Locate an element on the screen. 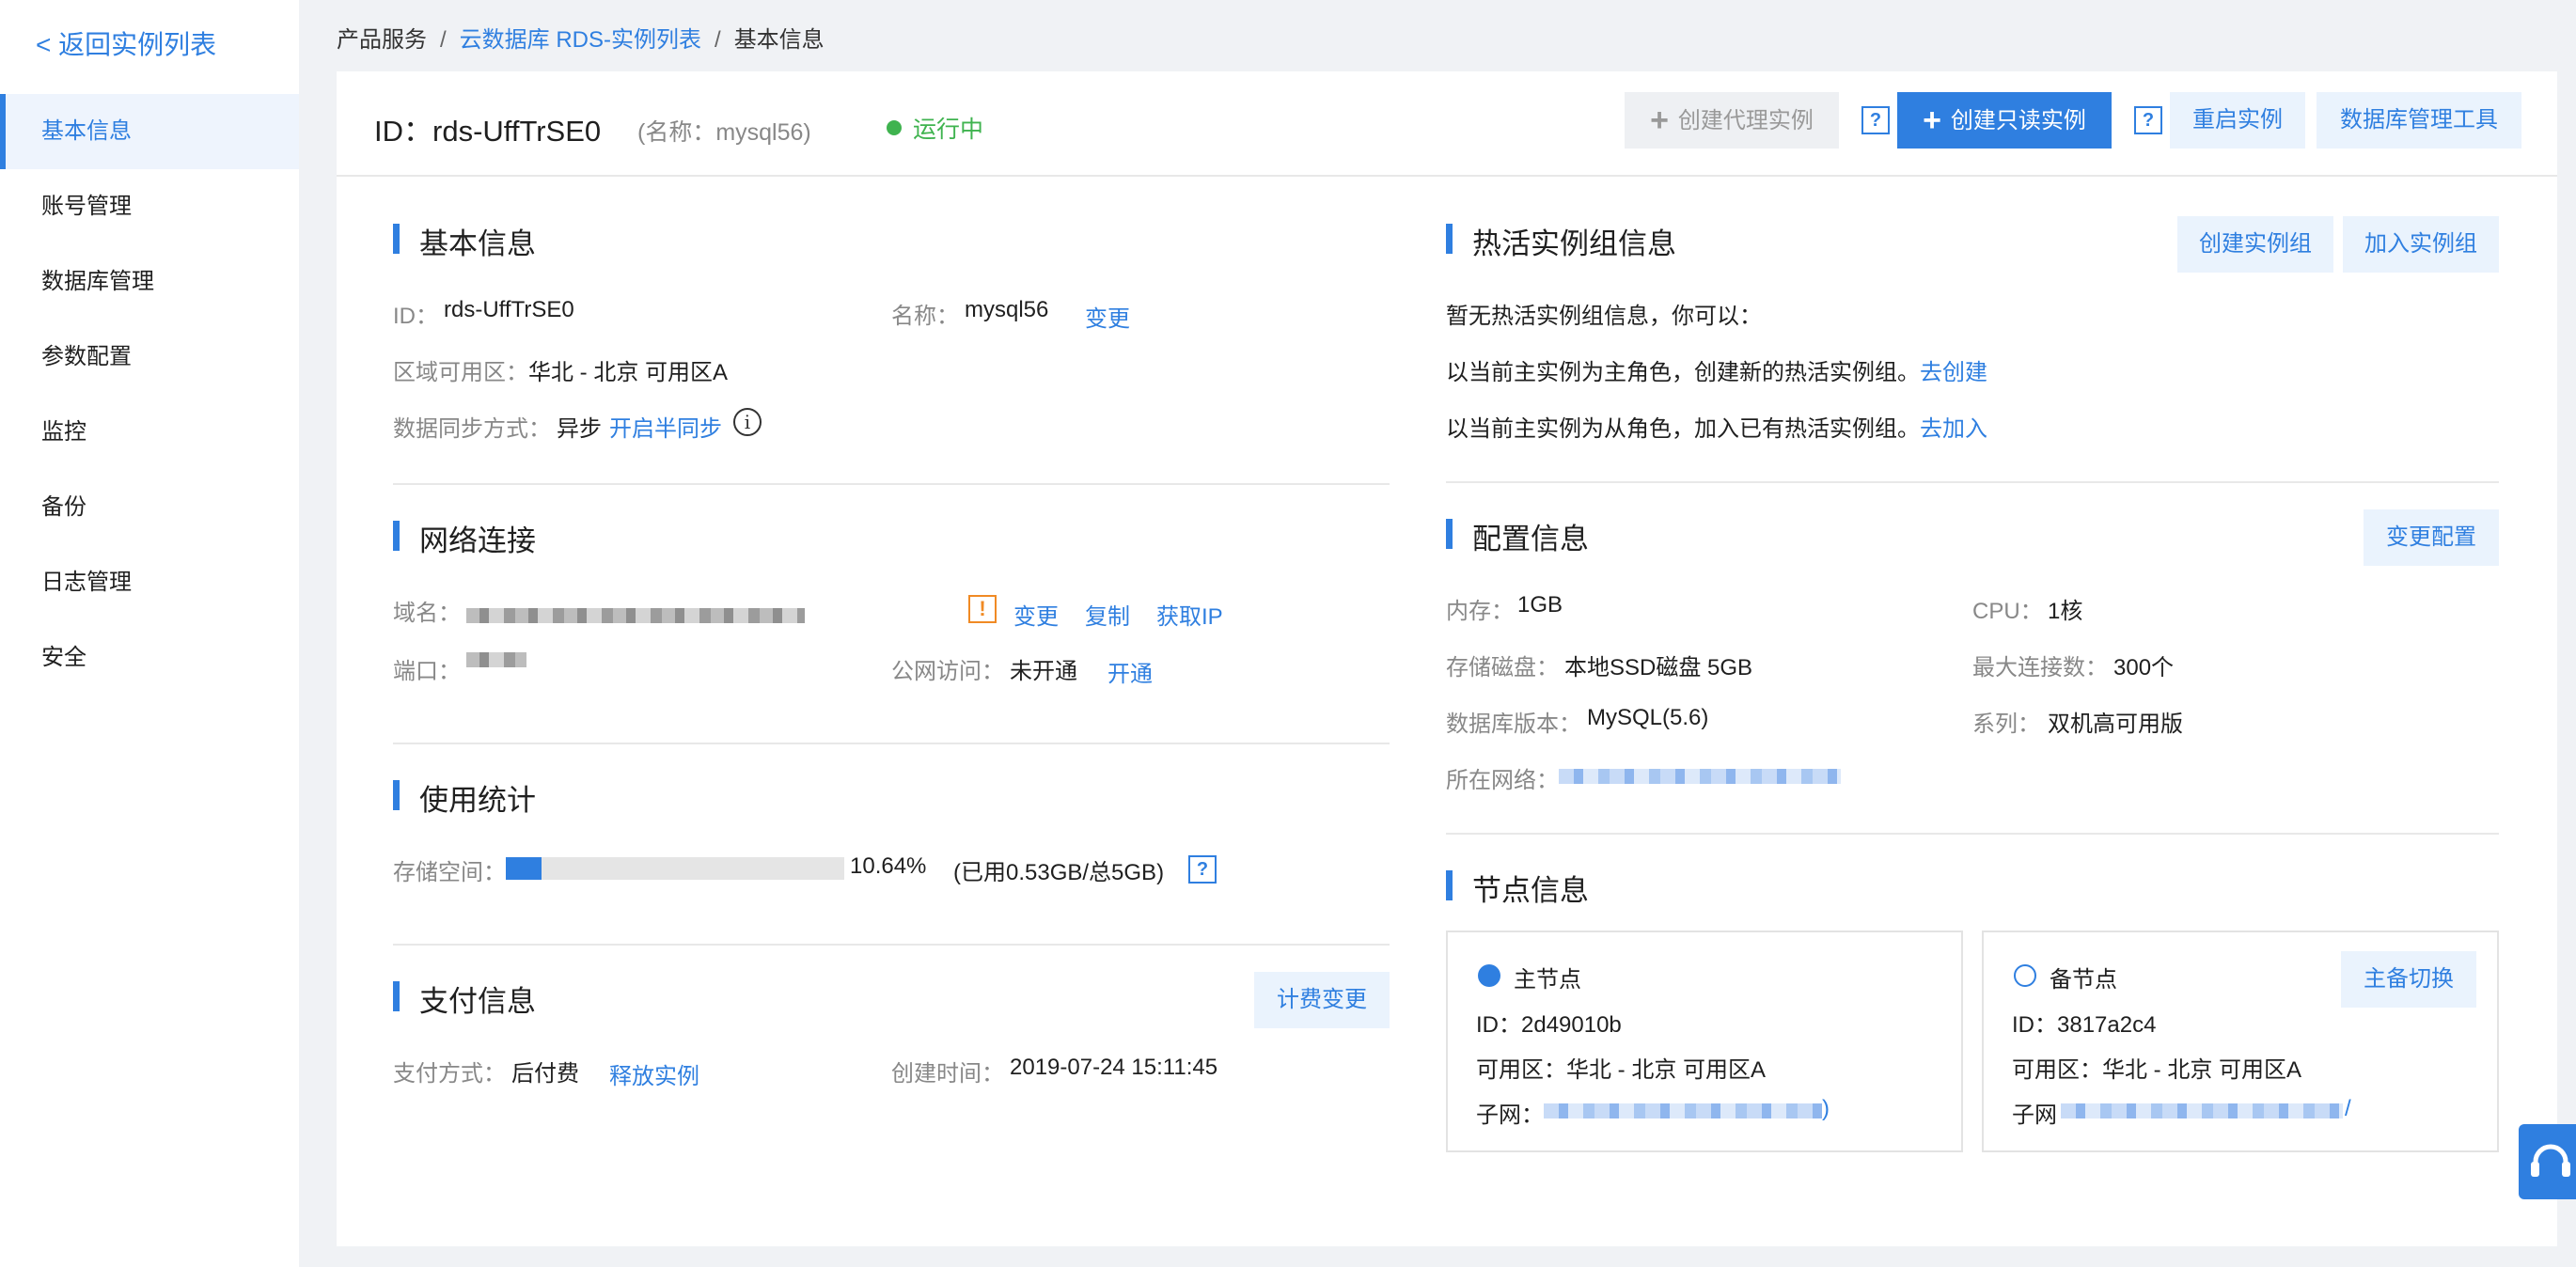 This screenshot has width=2576, height=1267. create-instance-group-button: 创建实例组 is located at coordinates (2255, 245).